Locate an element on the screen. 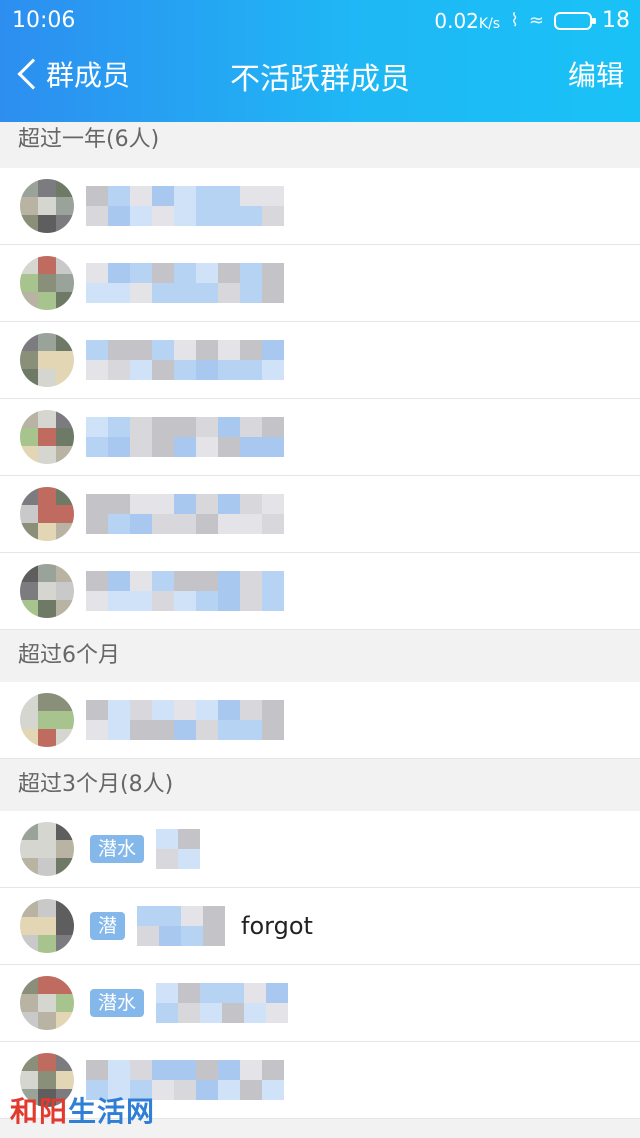  lurker-badge: 潜 is located at coordinates (108, 926).